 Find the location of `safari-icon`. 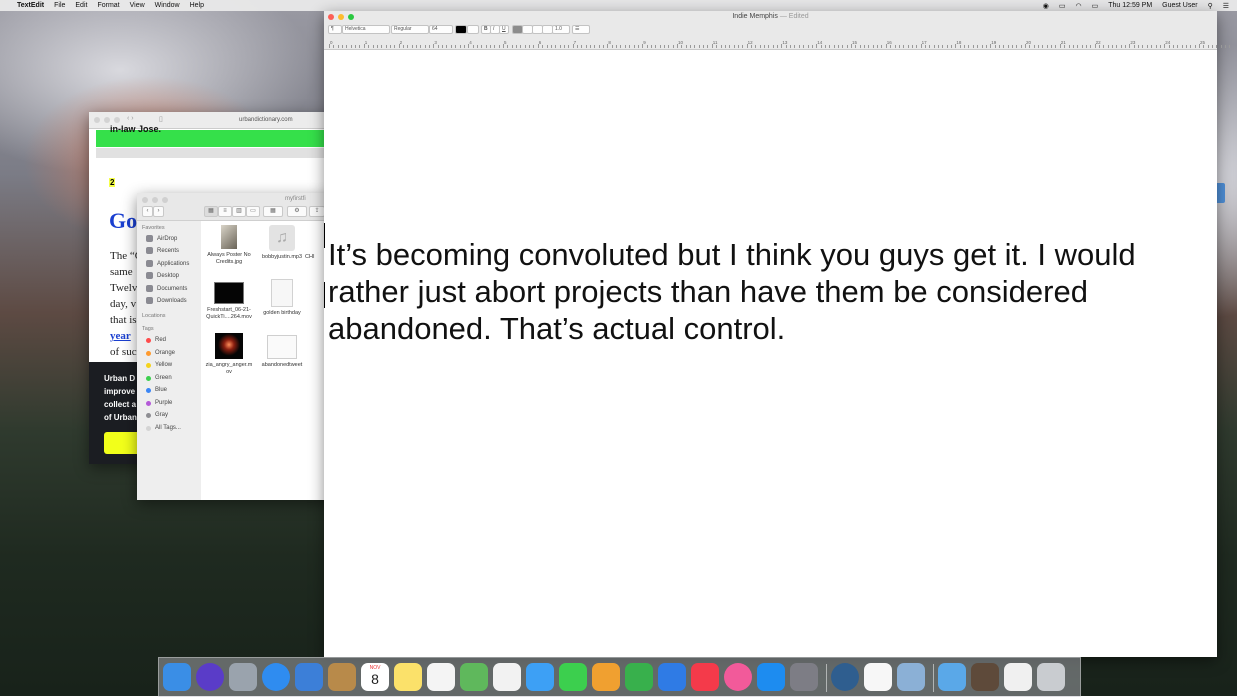

safari-icon is located at coordinates (276, 677).